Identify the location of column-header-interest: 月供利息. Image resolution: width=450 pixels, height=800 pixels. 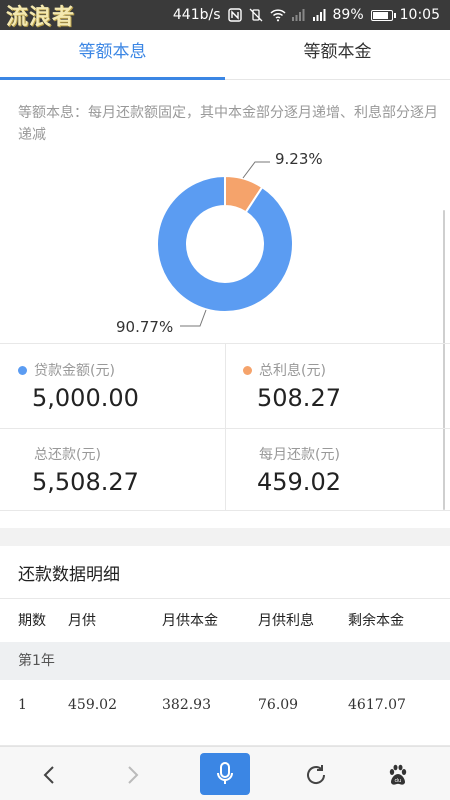
(286, 621).